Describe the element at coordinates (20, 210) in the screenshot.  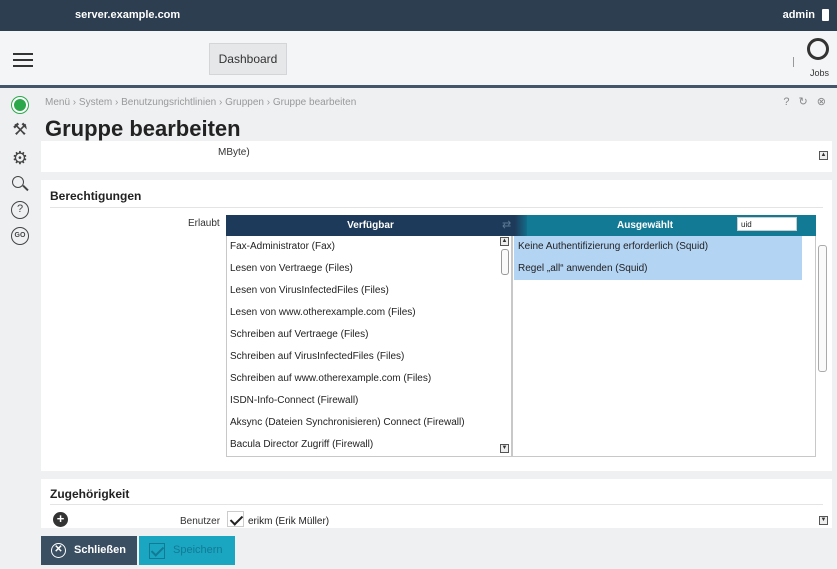
I see `help-icon: ?` at that location.